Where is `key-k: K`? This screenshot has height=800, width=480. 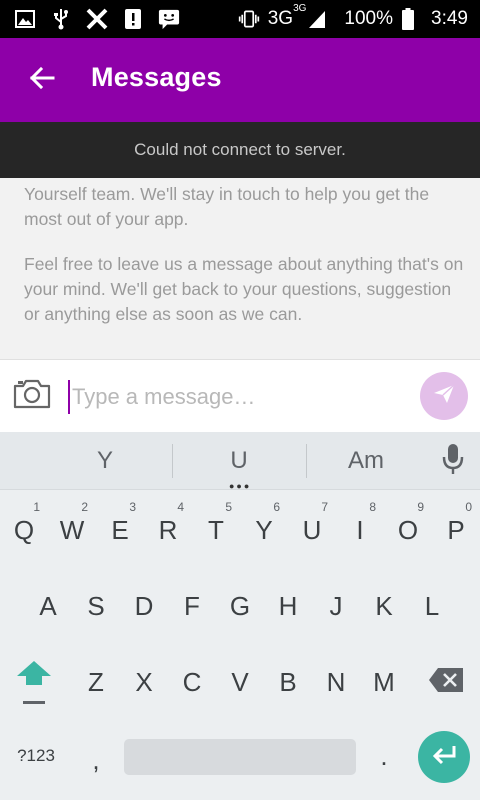 key-k: K is located at coordinates (384, 606).